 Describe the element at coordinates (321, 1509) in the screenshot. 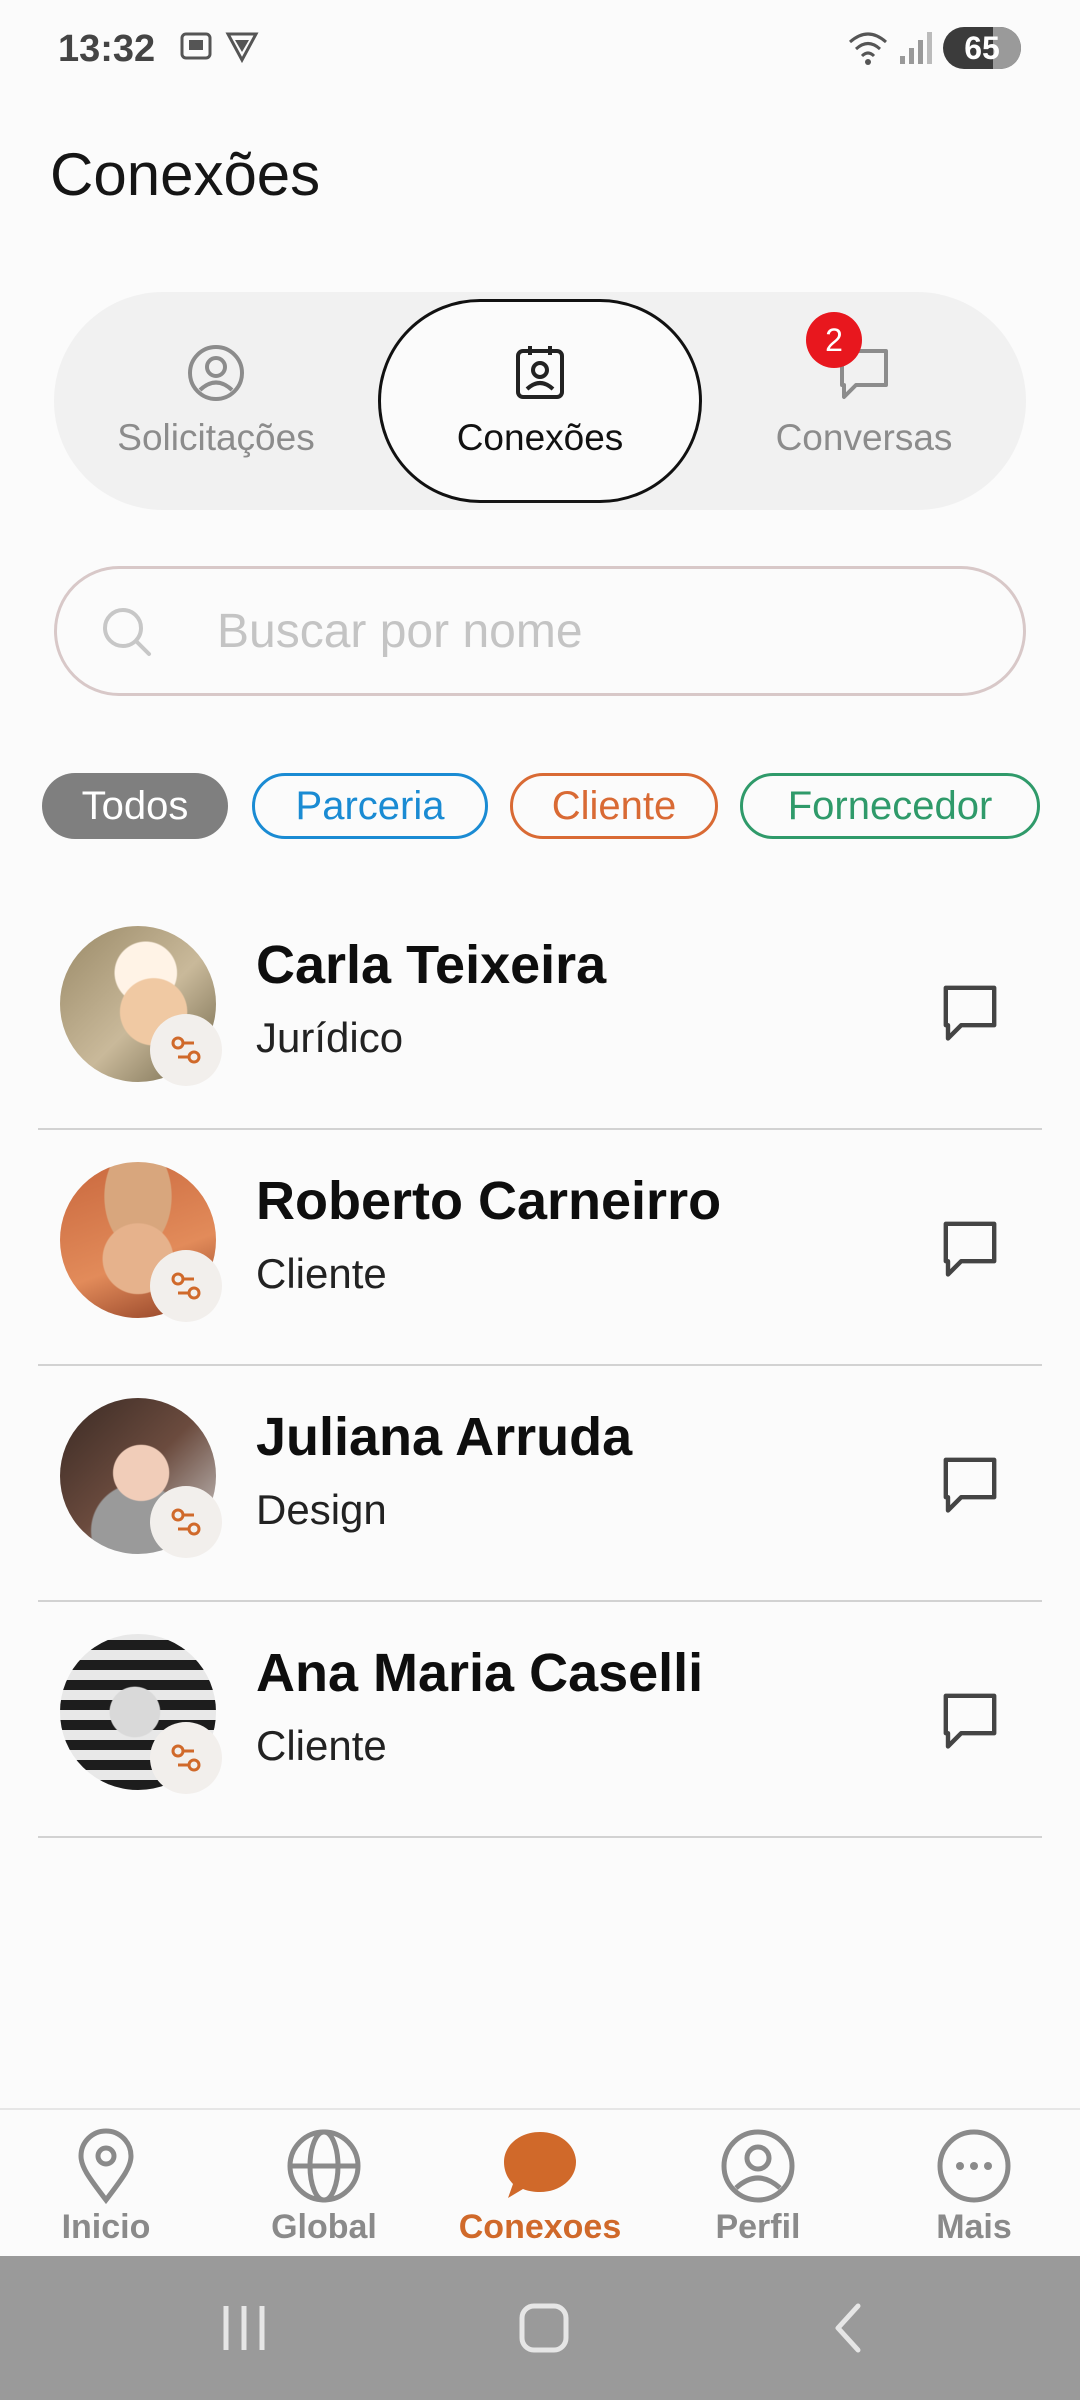

I see `contact-role: Design` at that location.